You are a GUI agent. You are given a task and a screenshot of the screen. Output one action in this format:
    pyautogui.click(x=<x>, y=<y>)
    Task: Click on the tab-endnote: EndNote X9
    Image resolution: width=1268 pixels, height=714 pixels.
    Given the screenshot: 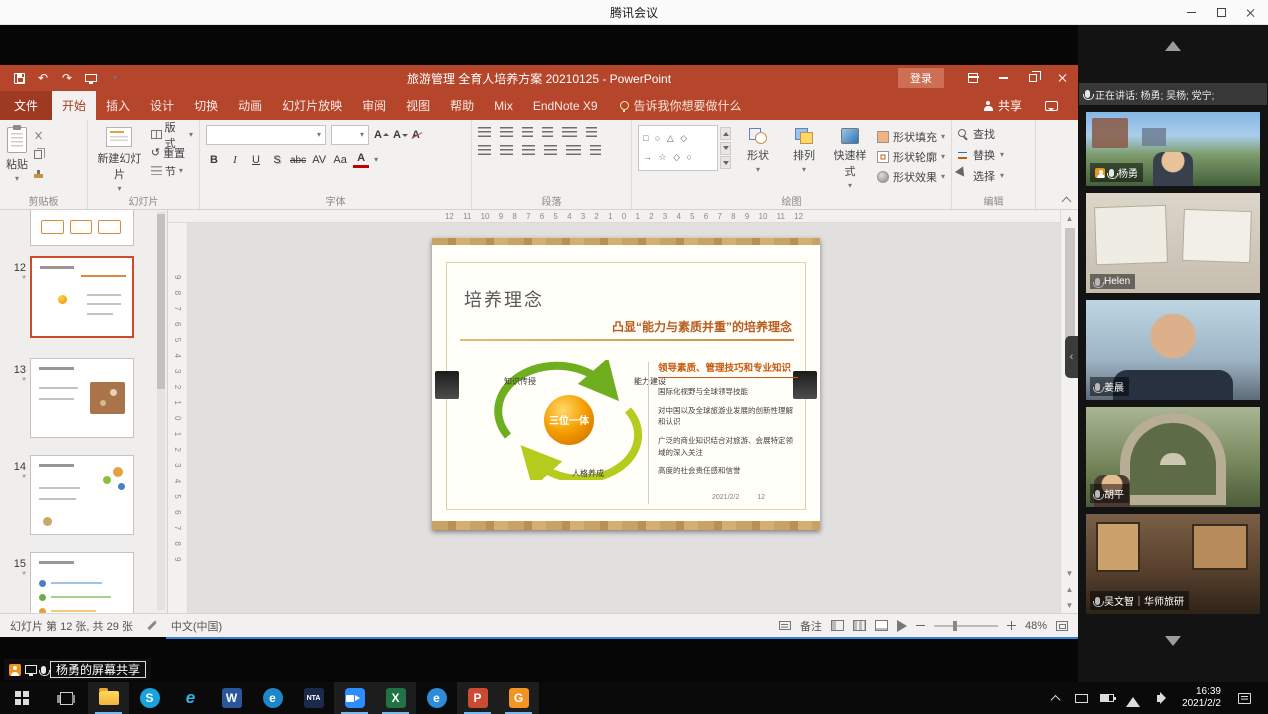 What is the action you would take?
    pyautogui.click(x=565, y=105)
    